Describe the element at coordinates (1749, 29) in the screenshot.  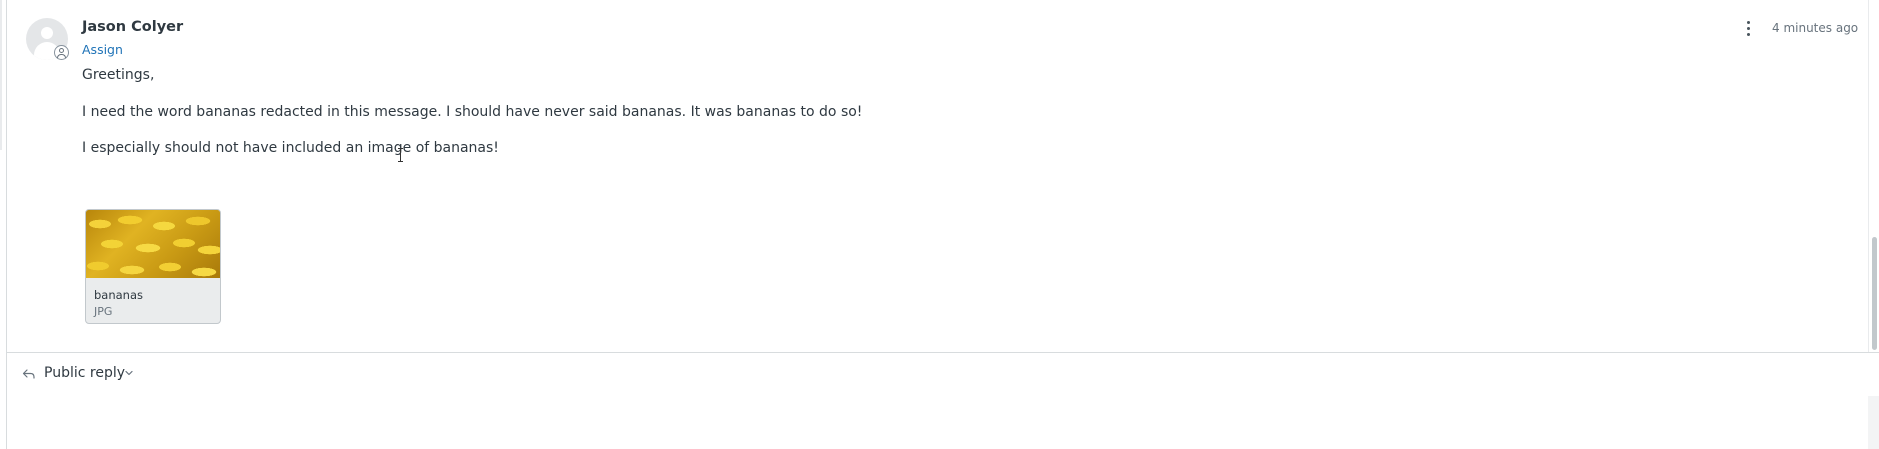
I see `kebab-menu-icon` at that location.